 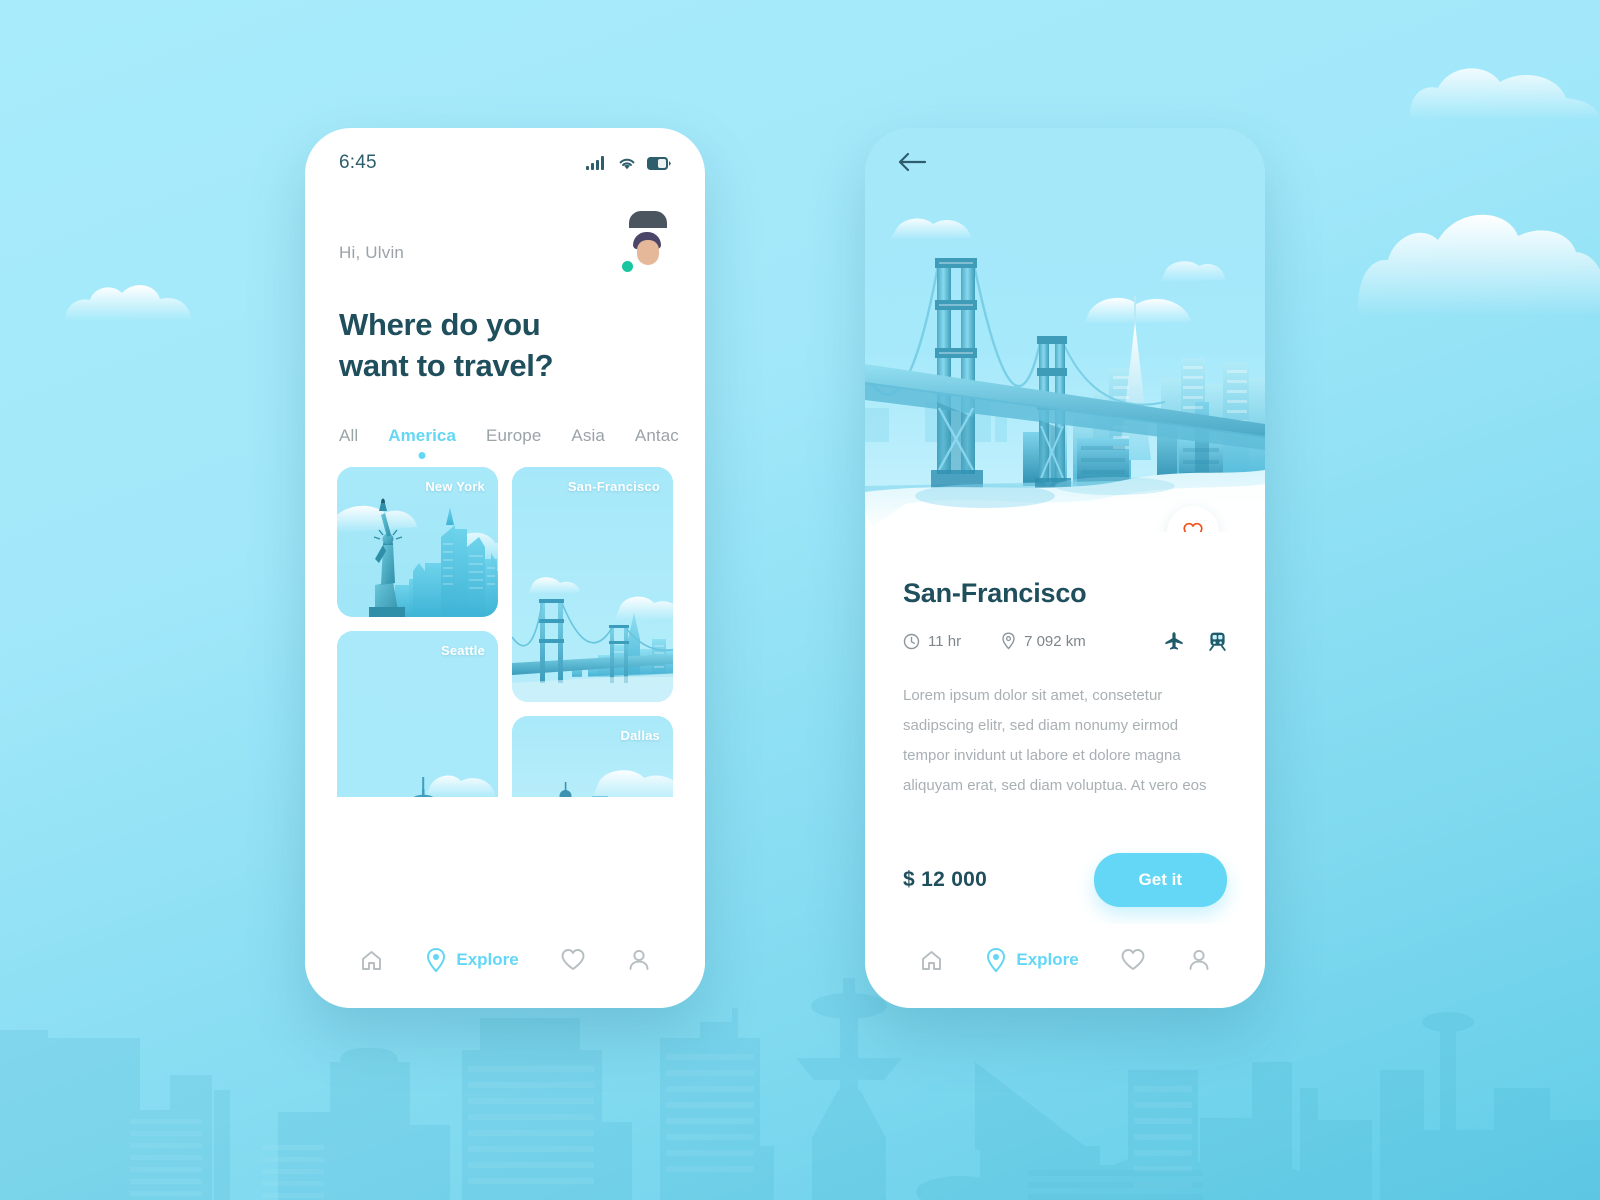 What do you see at coordinates (995, 593) in the screenshot?
I see `destination-title: San-Francisco` at bounding box center [995, 593].